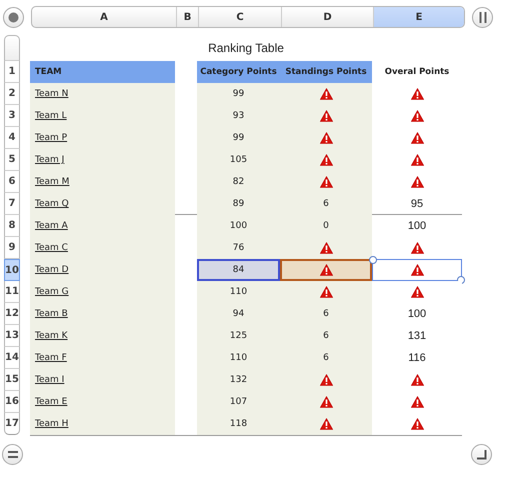 Image resolution: width=515 pixels, height=478 pixels. What do you see at coordinates (326, 226) in the screenshot?
I see `cell-value: 0` at bounding box center [326, 226].